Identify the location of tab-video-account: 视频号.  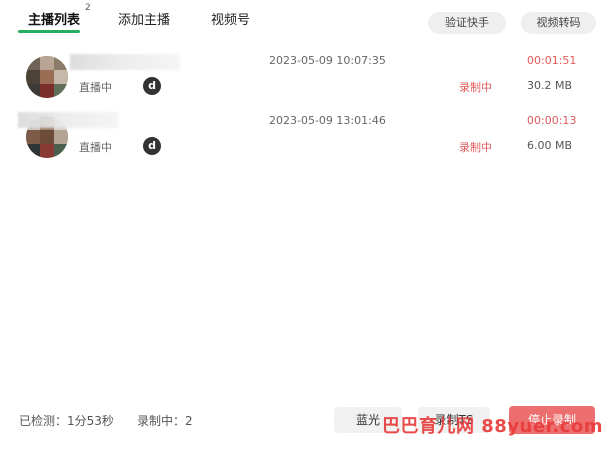
(230, 18).